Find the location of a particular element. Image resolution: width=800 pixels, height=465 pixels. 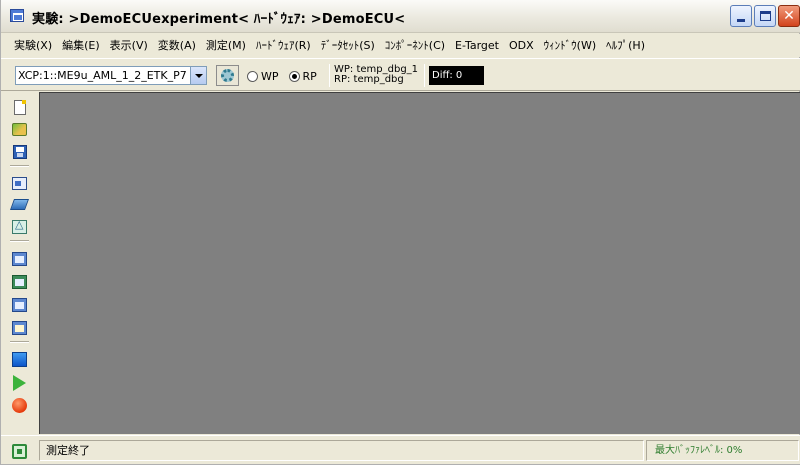

maximize-icon is located at coordinates (765, 16).